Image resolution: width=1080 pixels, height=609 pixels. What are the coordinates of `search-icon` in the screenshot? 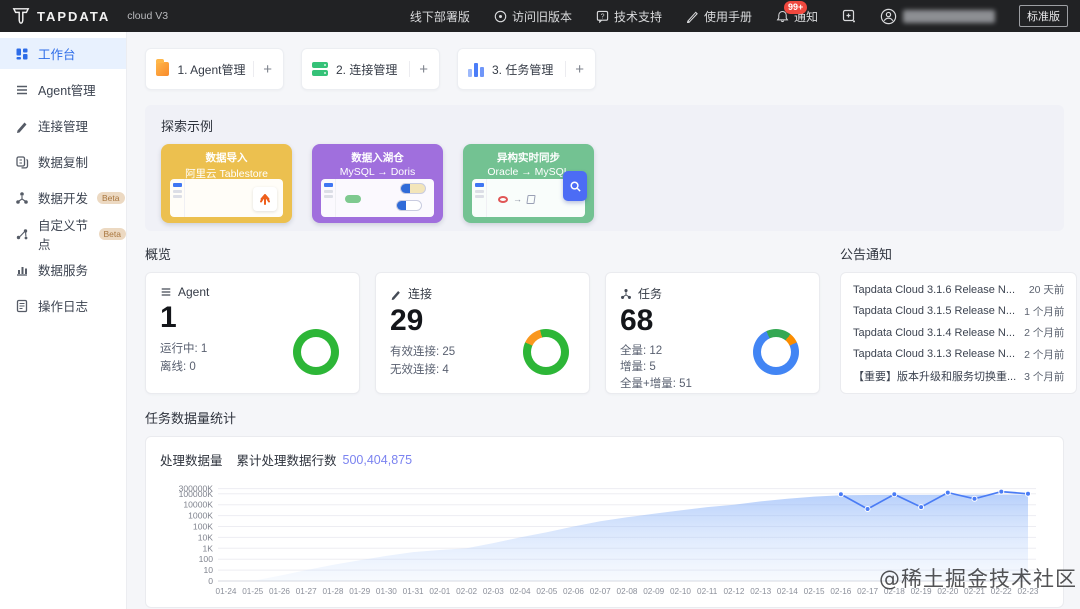 It's located at (575, 186).